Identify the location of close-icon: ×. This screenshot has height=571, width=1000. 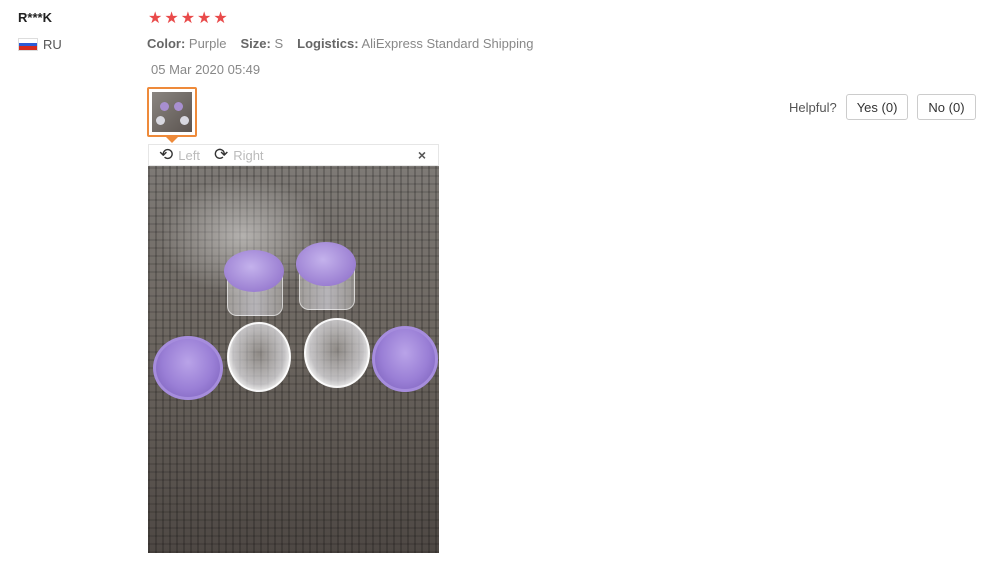
(422, 155).